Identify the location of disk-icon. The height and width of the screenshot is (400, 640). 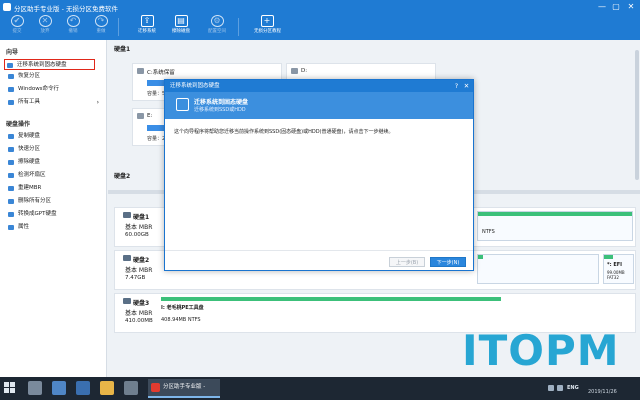
(10, 65).